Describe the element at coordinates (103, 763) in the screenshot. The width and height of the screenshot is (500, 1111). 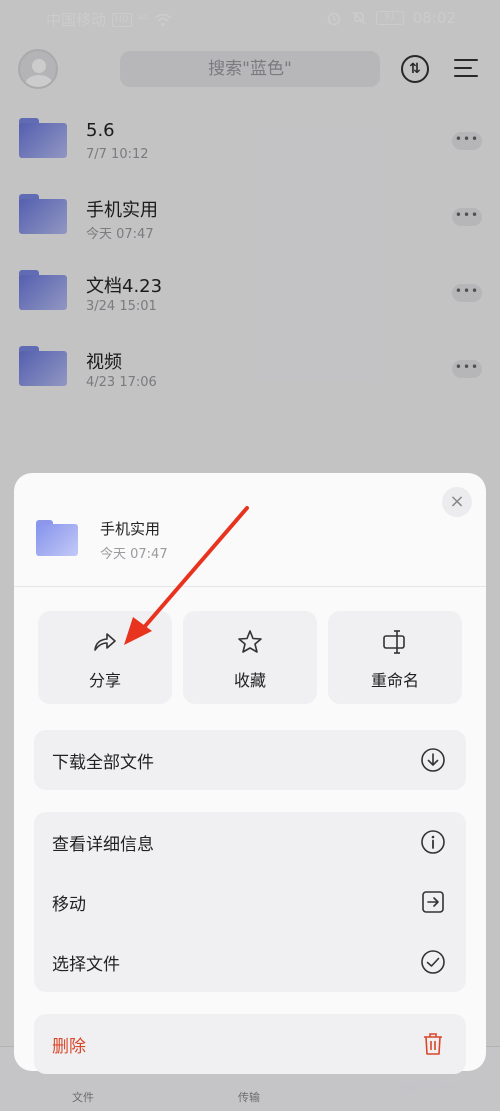
I see `download-all-label: 下载全部文件` at that location.